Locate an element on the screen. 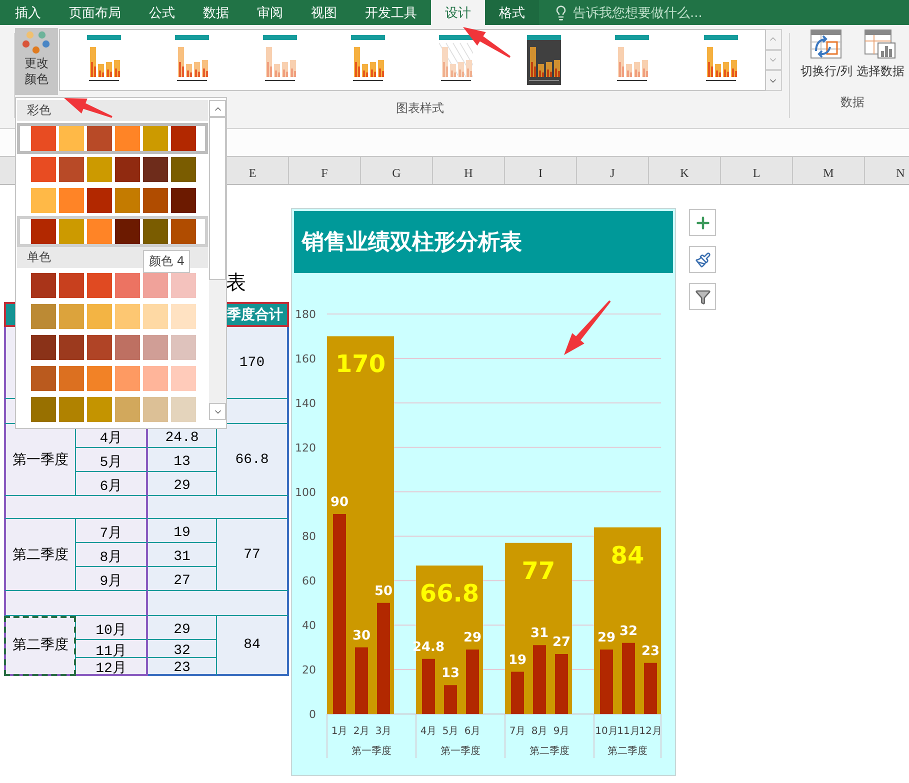 This screenshot has height=783, width=909. select-data-icon is located at coordinates (880, 44).